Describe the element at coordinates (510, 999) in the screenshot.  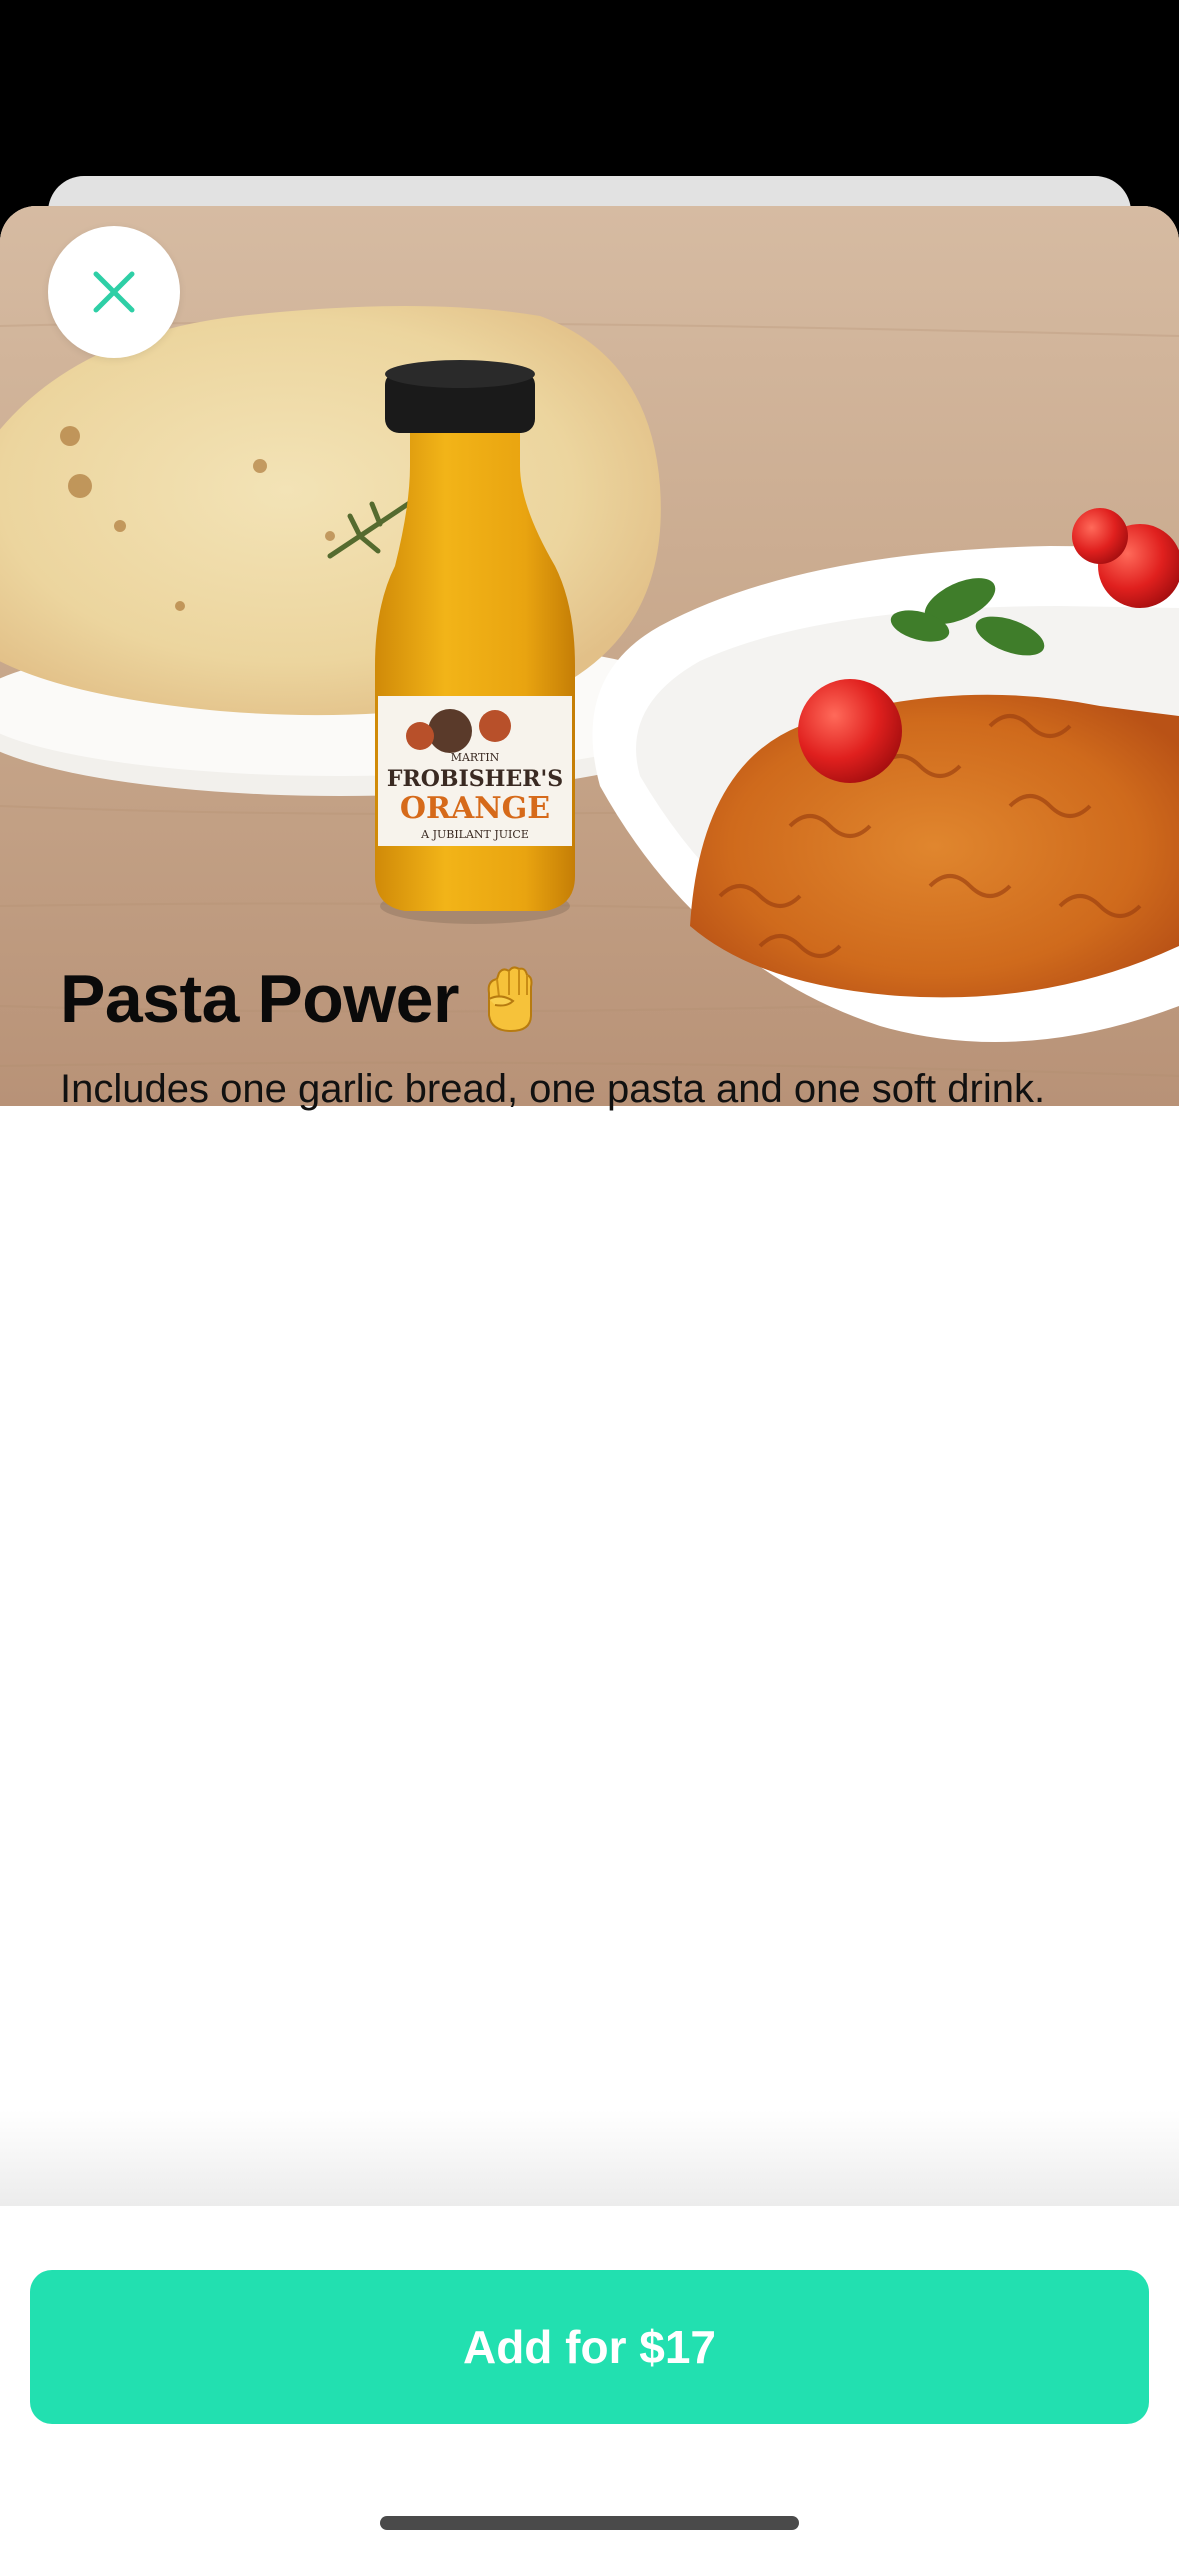
I see `raised-fist-icon` at that location.